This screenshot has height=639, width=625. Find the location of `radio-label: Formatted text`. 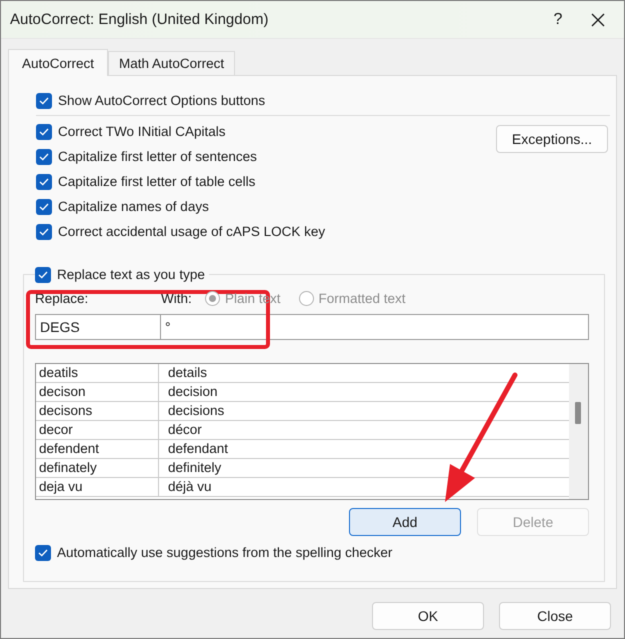

radio-label: Formatted text is located at coordinates (362, 298).